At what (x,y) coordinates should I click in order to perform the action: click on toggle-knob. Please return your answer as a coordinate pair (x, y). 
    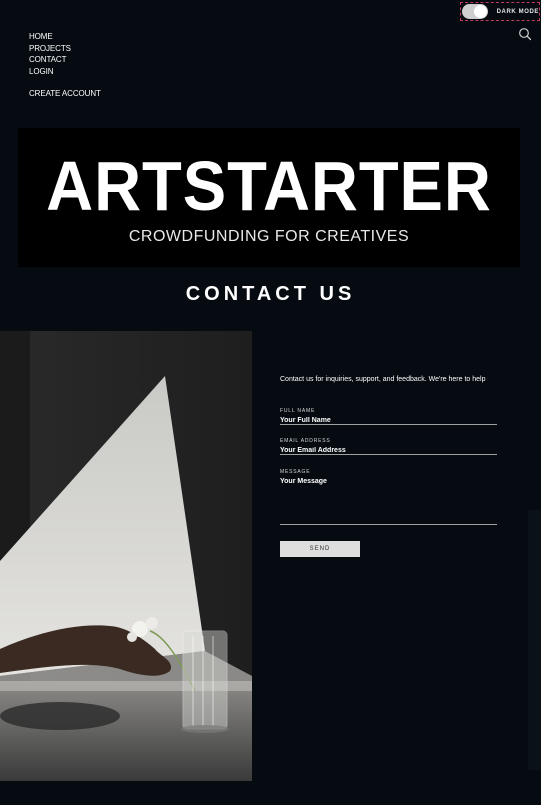
    Looking at the image, I should click on (480, 11).